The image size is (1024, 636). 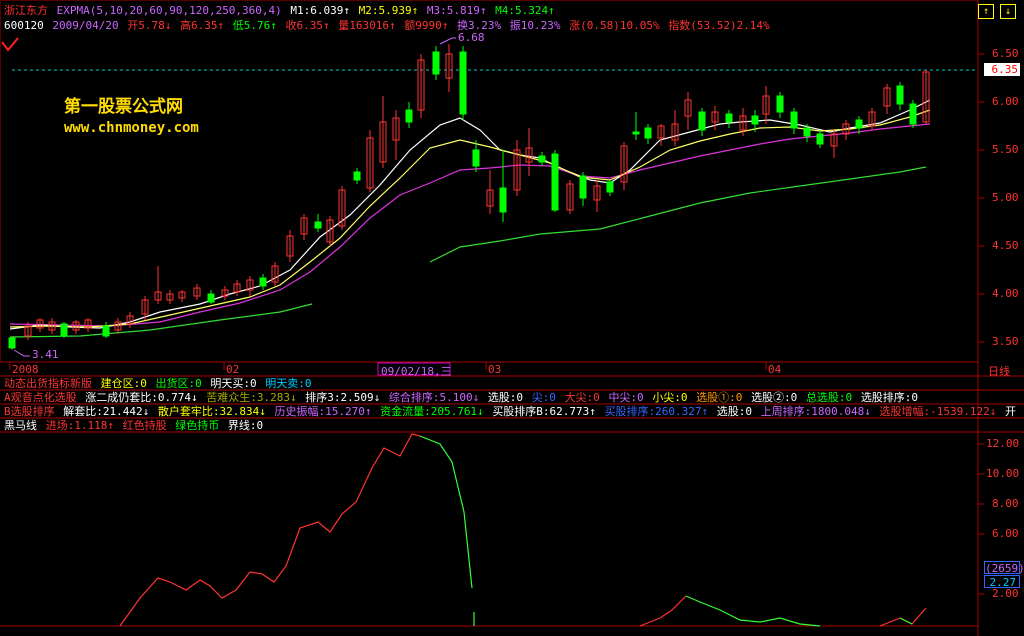 I want to click on boundary-value: 界线:0, so click(x=245, y=425).